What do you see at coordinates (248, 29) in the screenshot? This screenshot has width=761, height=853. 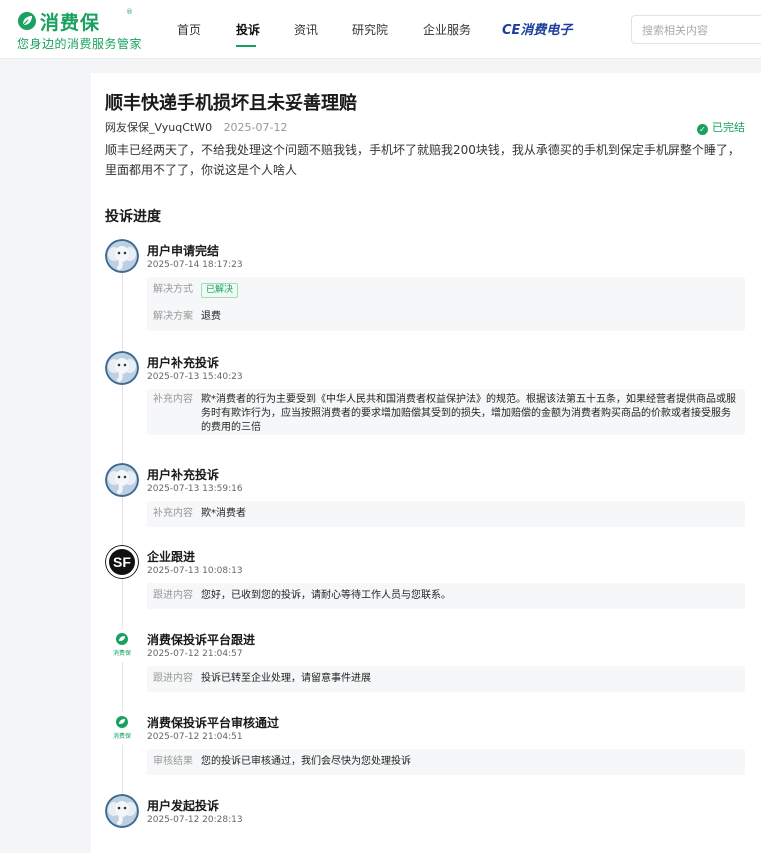 I see `nav-complaints: 投诉` at bounding box center [248, 29].